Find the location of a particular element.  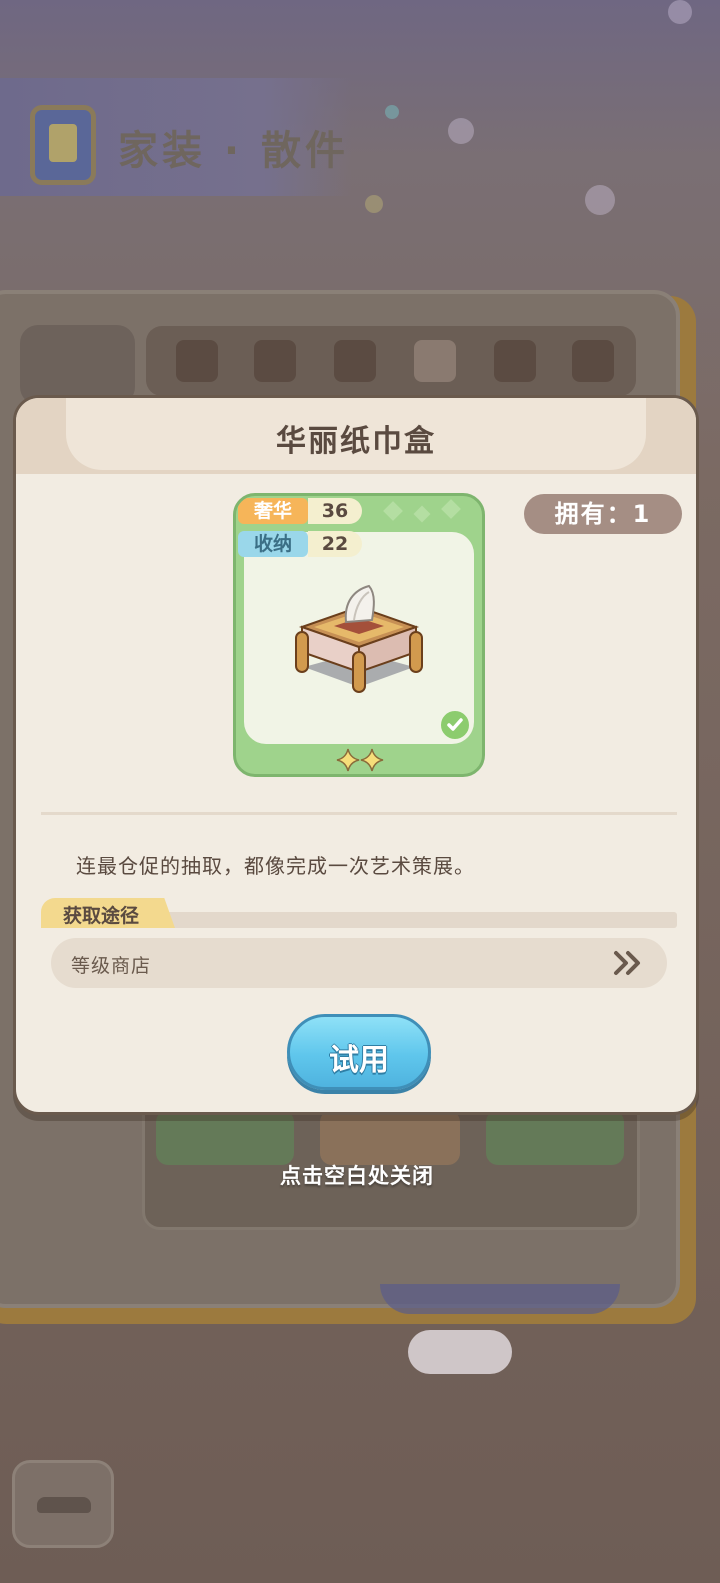

try-button-label: 试用 is located at coordinates (359, 1060).